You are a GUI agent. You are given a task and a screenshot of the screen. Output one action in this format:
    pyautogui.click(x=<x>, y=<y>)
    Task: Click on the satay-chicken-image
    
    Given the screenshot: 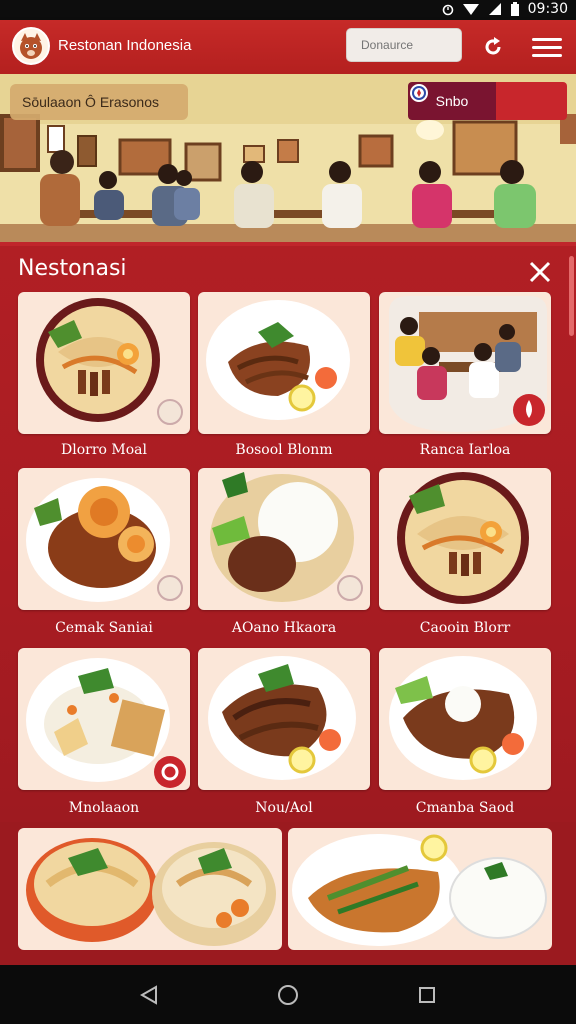 What is the action you would take?
    pyautogui.click(x=282, y=718)
    